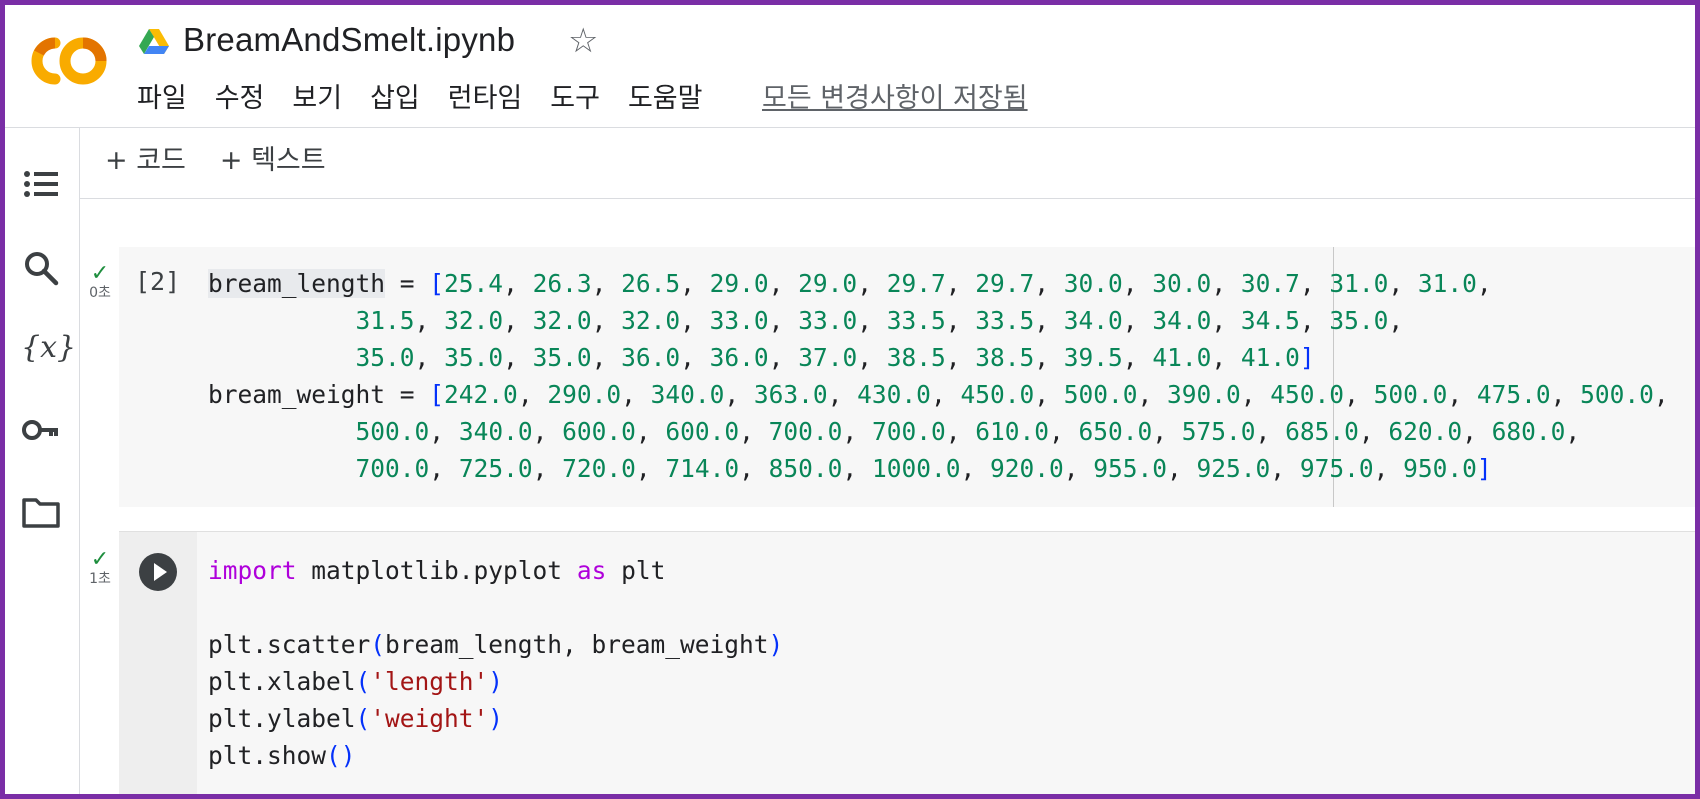 The image size is (1700, 799). Describe the element at coordinates (317, 99) in the screenshot. I see `menu-view: 보기` at that location.